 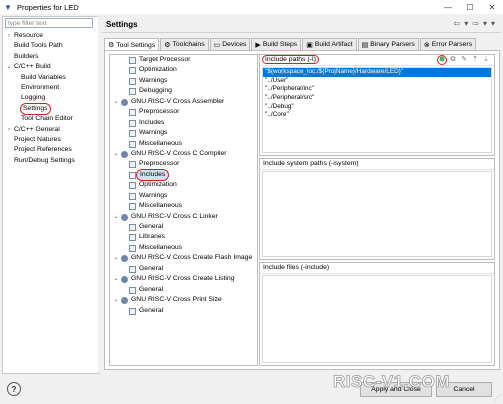 What do you see at coordinates (183, 91) in the screenshot?
I see `tool-tree-item: Debugging` at bounding box center [183, 91].